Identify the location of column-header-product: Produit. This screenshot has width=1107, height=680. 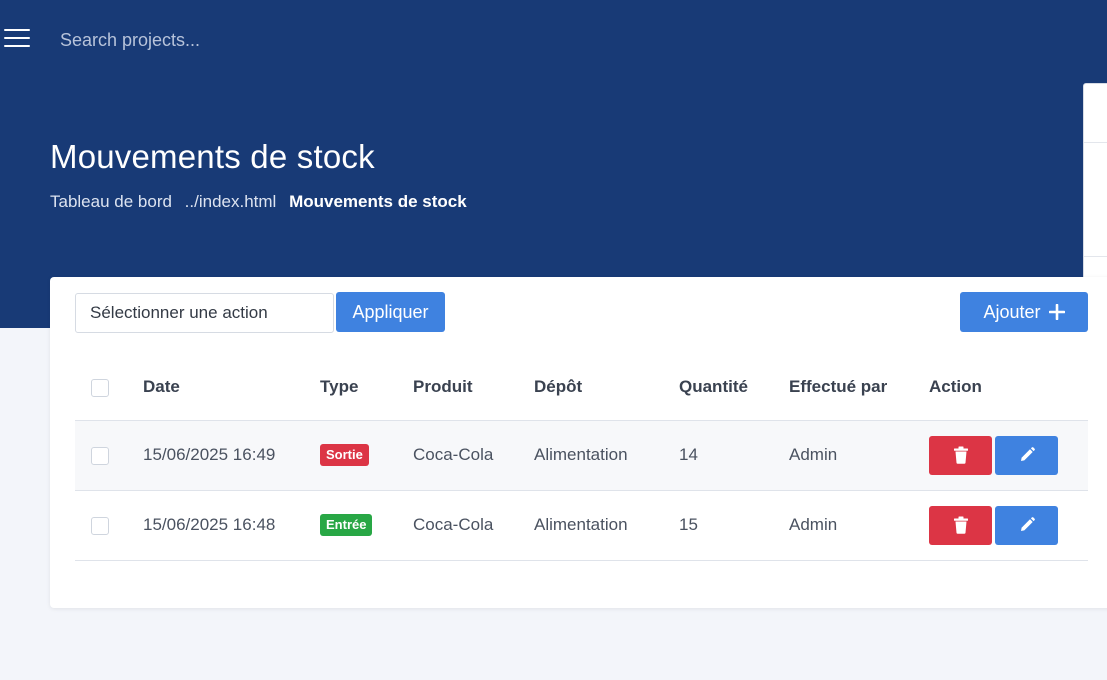
(473, 388).